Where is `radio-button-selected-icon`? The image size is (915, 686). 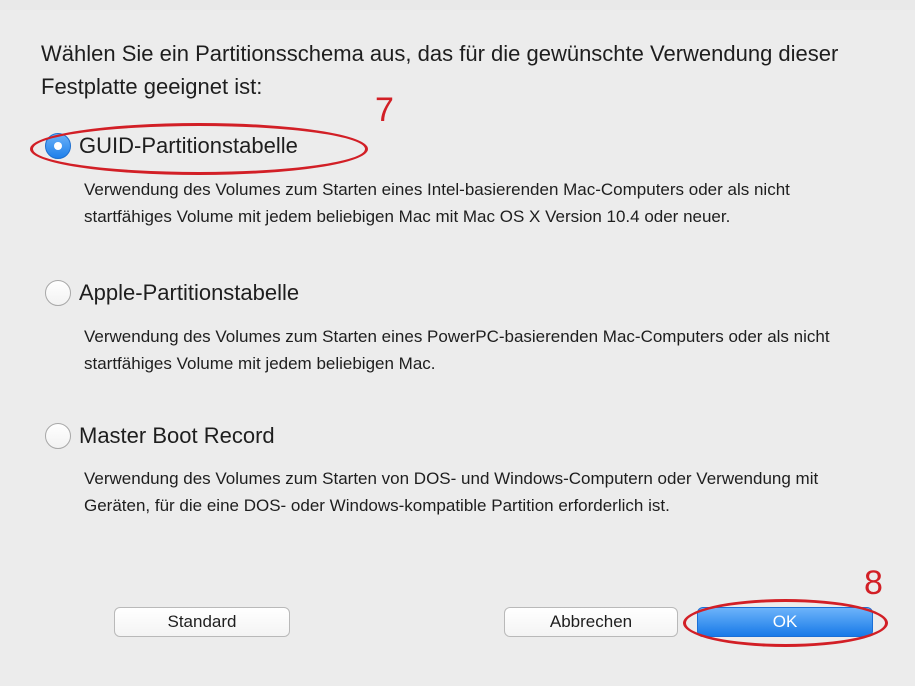
radio-button-selected-icon is located at coordinates (58, 146).